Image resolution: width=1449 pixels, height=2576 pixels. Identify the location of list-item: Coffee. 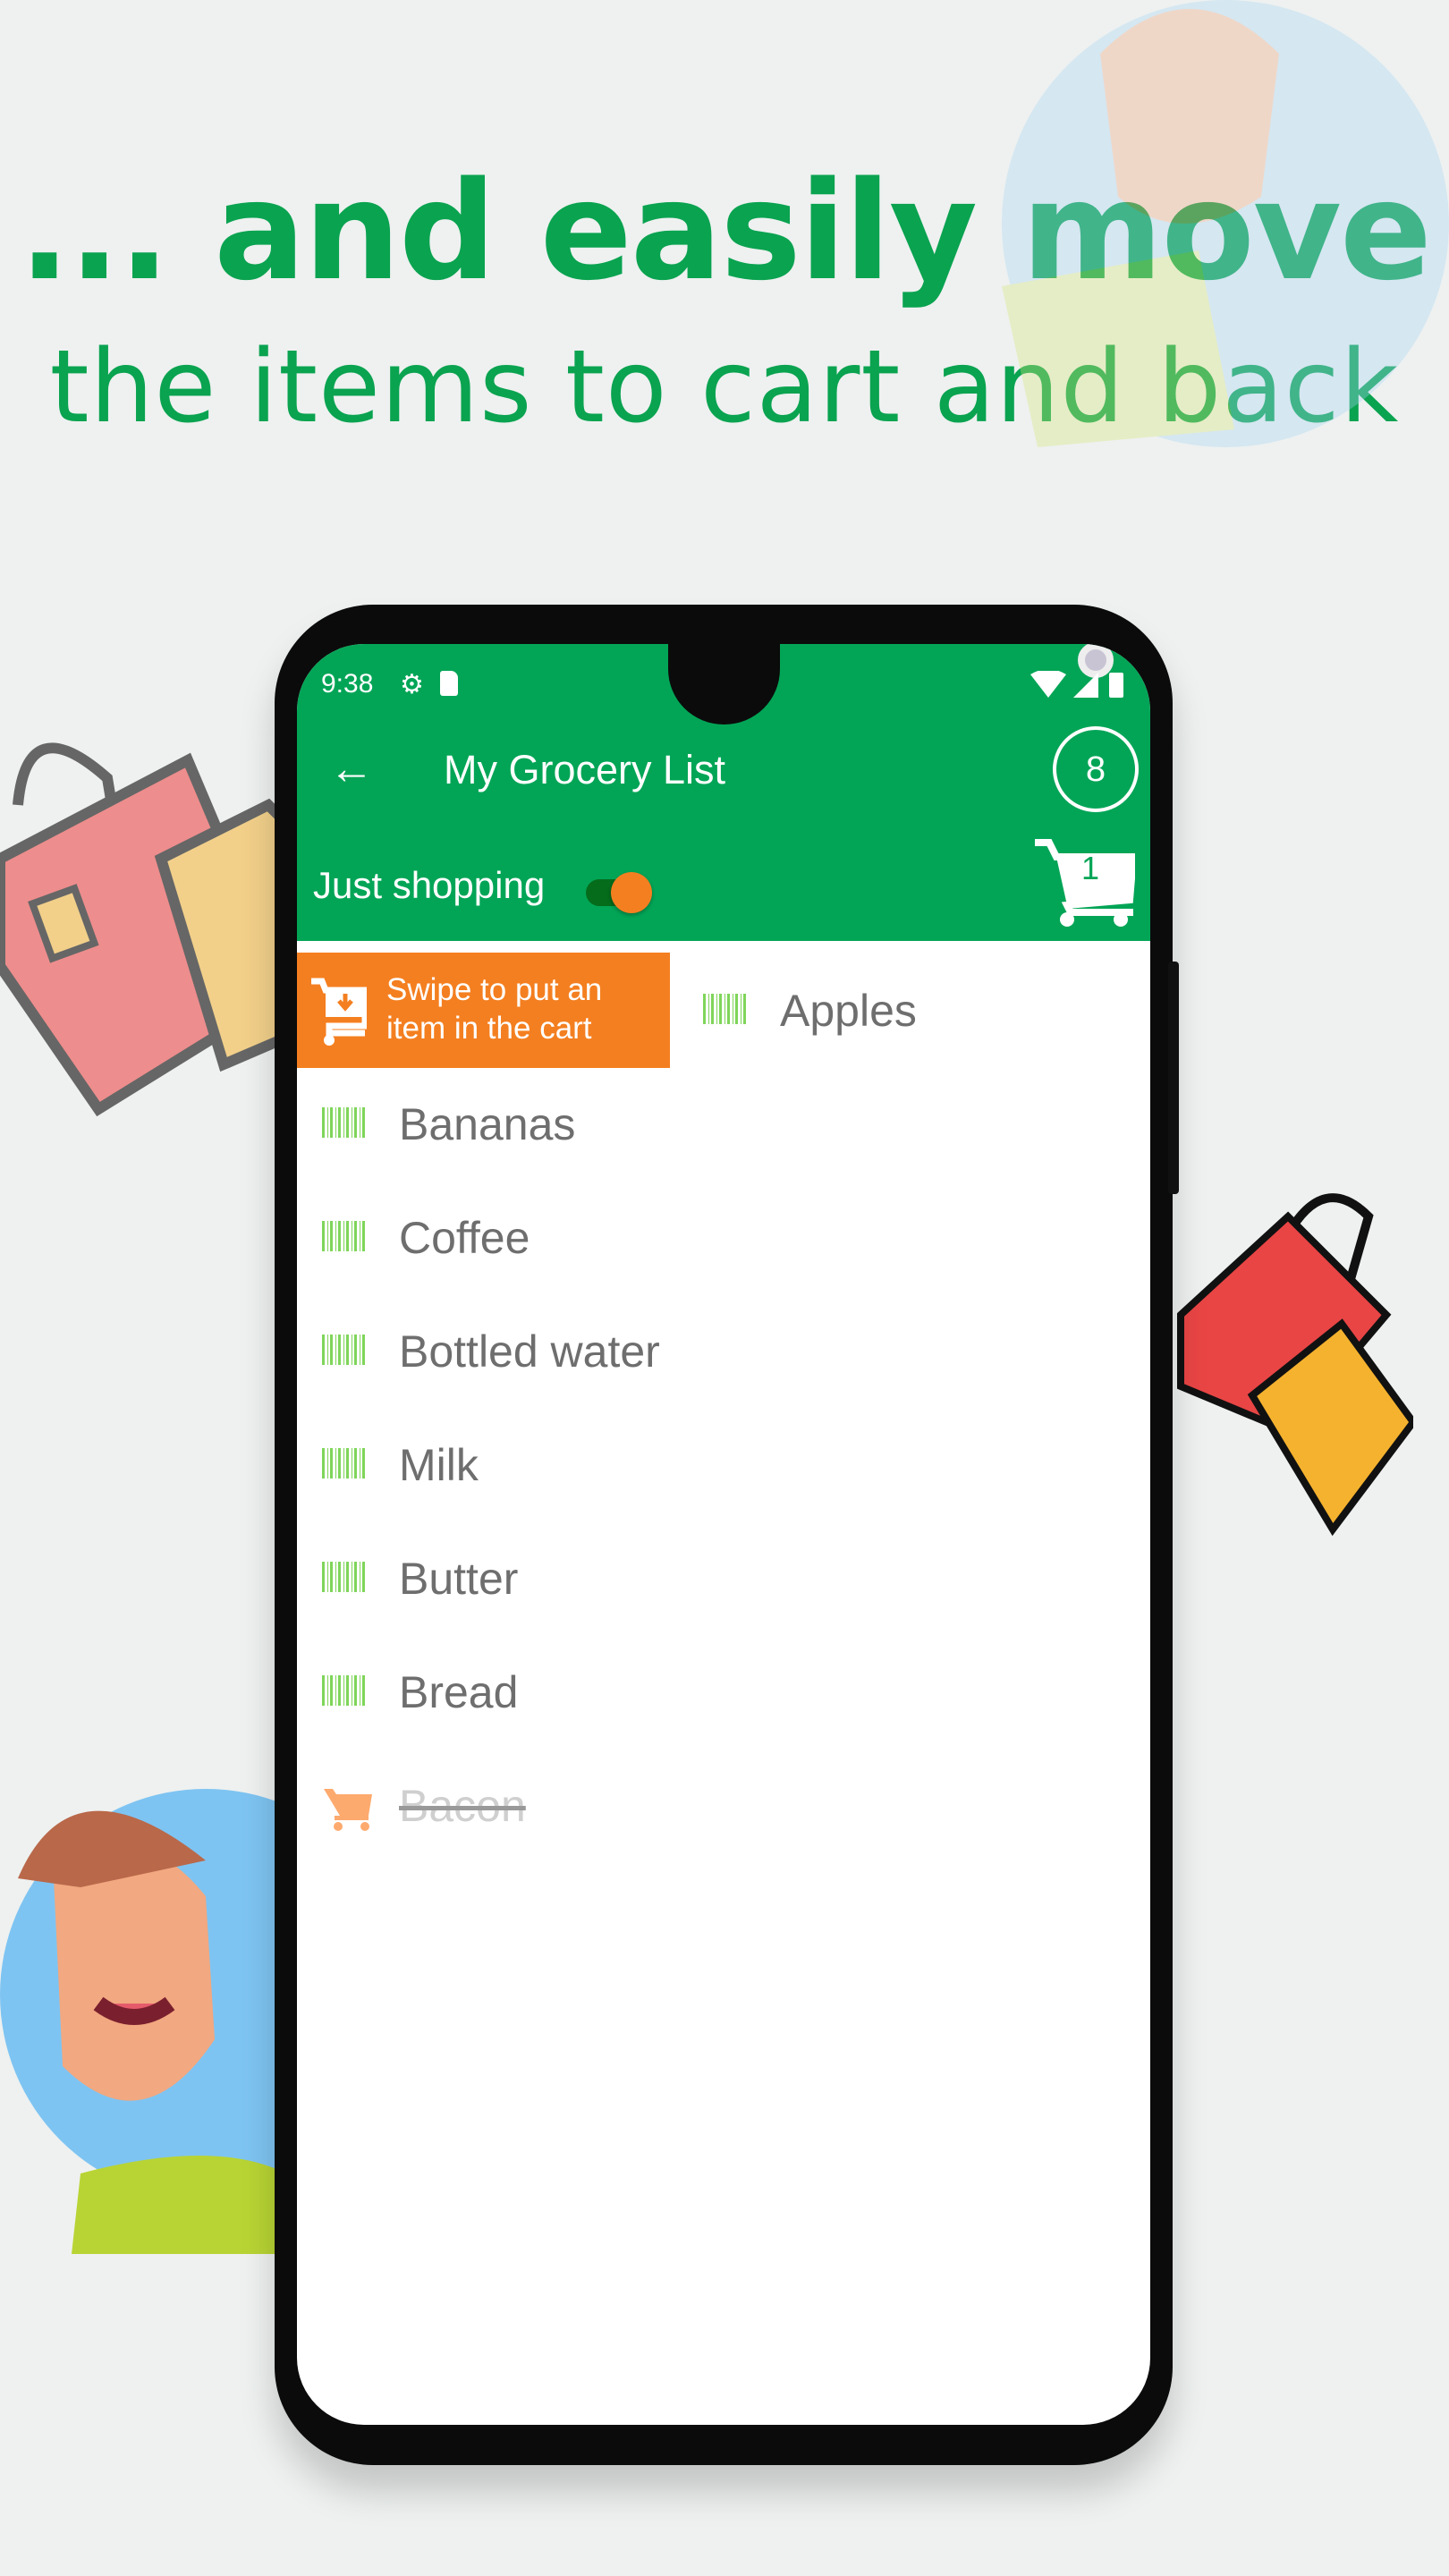
(723, 1236).